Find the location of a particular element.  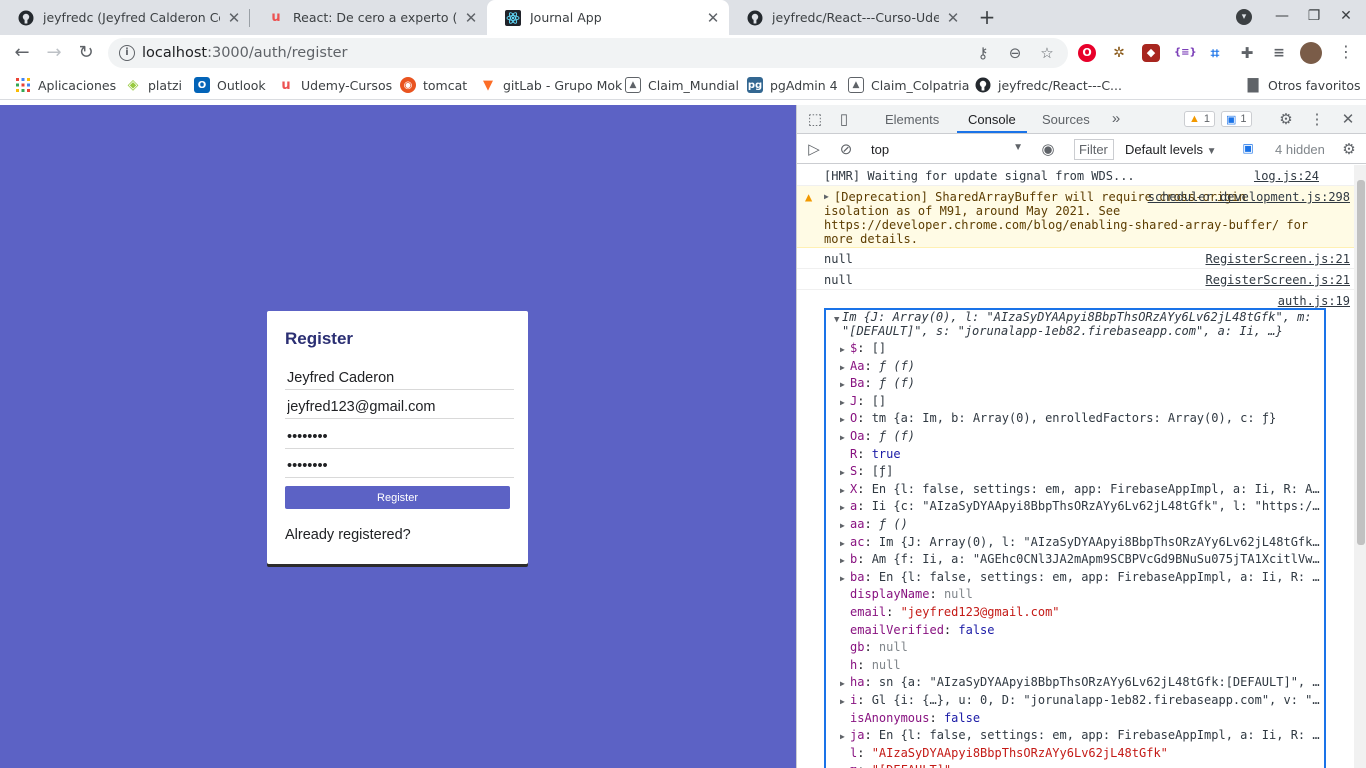

close-devtools-icon: ✕ is located at coordinates (1348, 119).